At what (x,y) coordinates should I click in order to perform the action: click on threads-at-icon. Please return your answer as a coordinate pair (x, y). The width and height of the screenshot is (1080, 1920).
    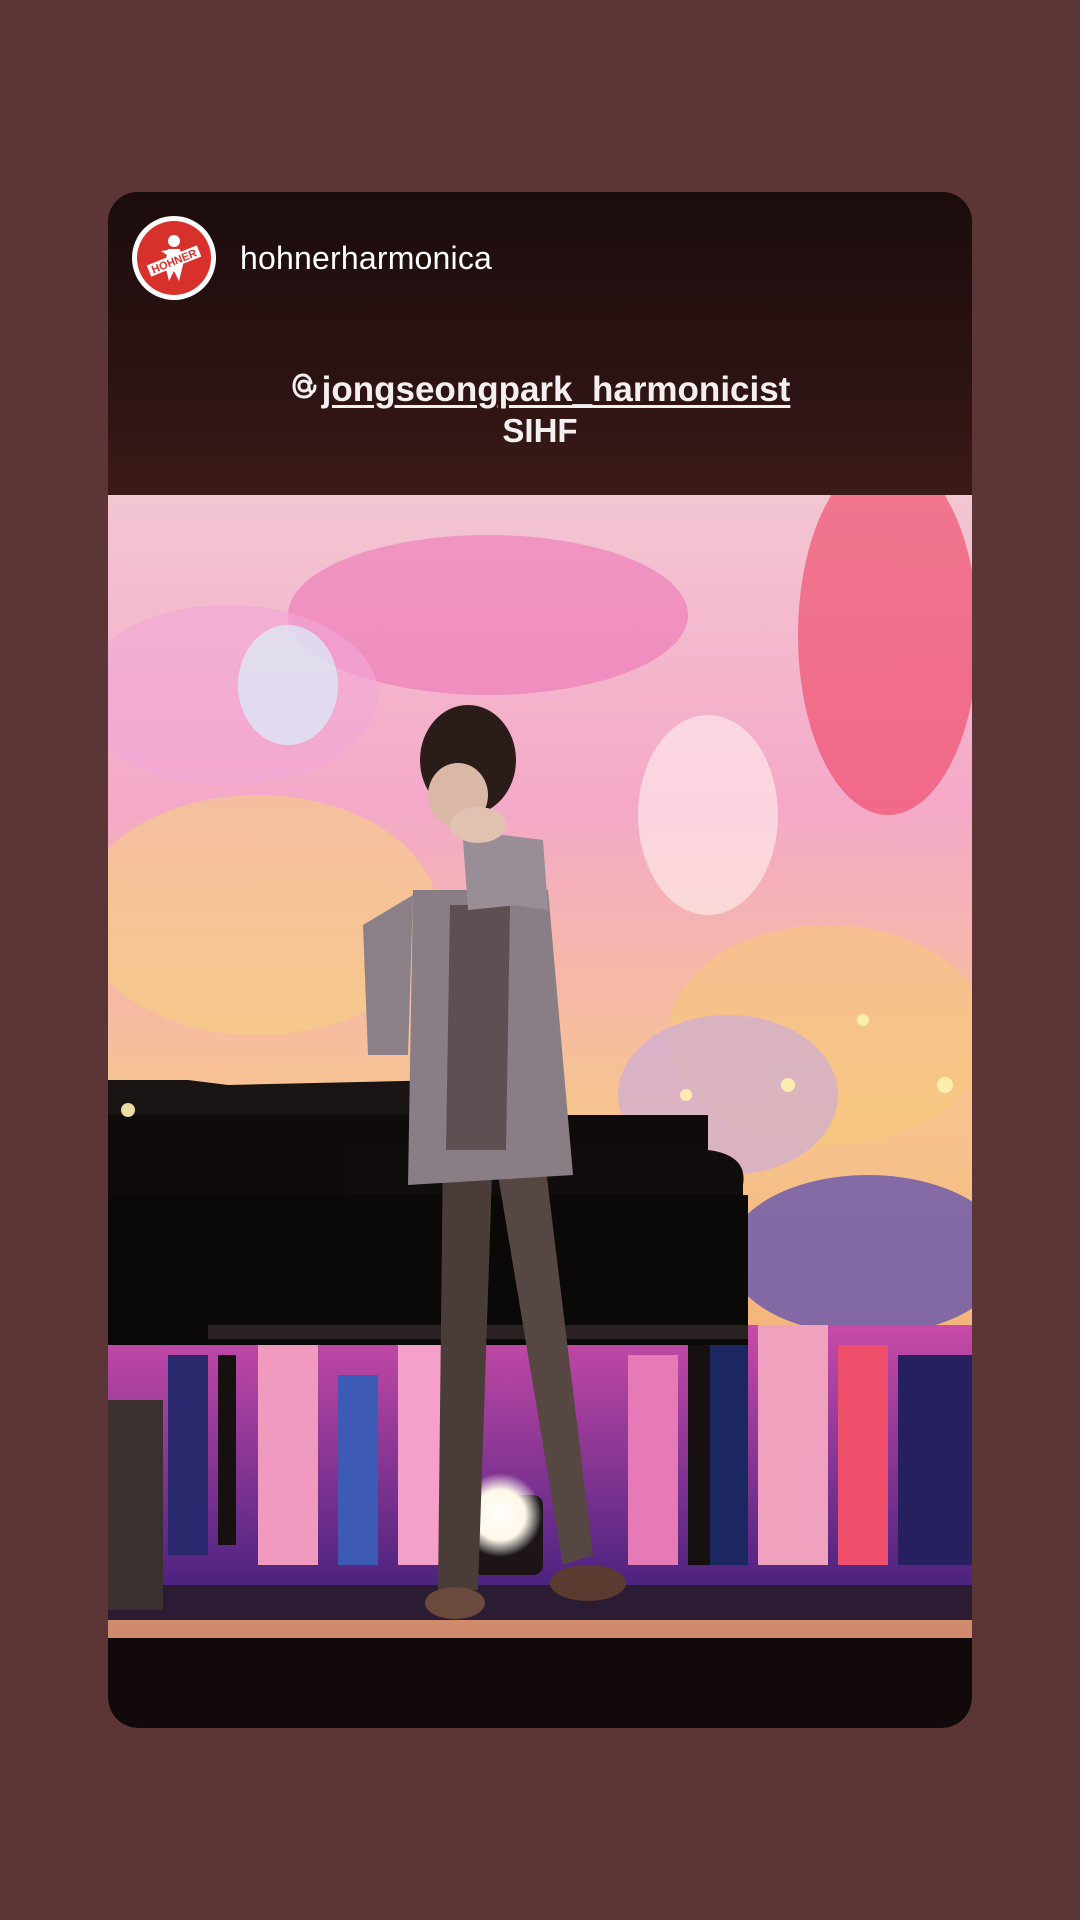
    Looking at the image, I should click on (304, 390).